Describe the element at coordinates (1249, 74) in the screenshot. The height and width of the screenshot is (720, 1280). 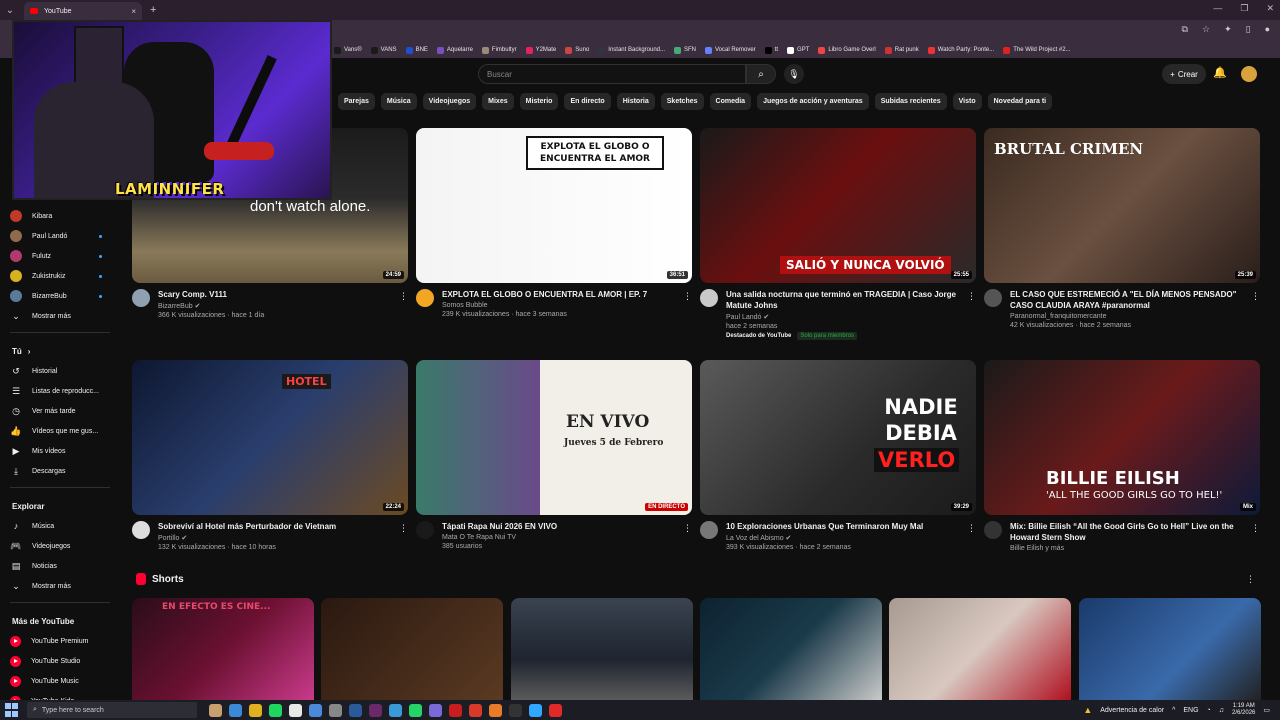
I see `account-avatar` at that location.